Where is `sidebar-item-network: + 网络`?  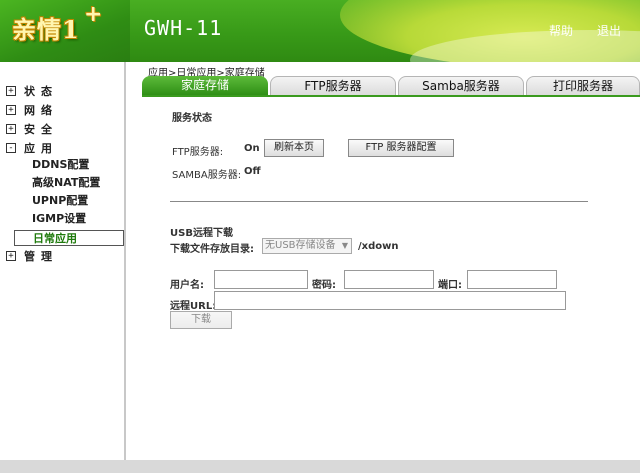
sidebar-item-network: + 网络 is located at coordinates (32, 110).